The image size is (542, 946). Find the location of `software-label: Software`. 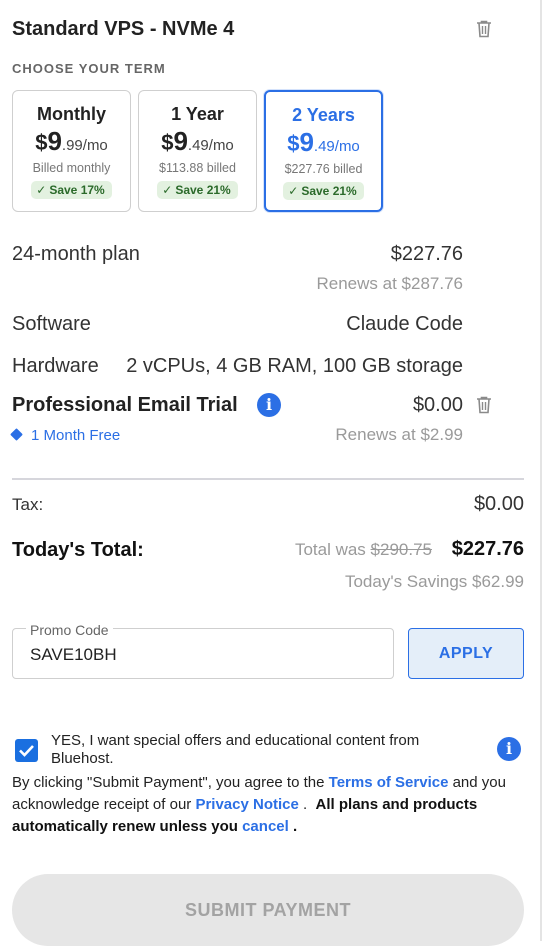

software-label: Software is located at coordinates (51, 324).